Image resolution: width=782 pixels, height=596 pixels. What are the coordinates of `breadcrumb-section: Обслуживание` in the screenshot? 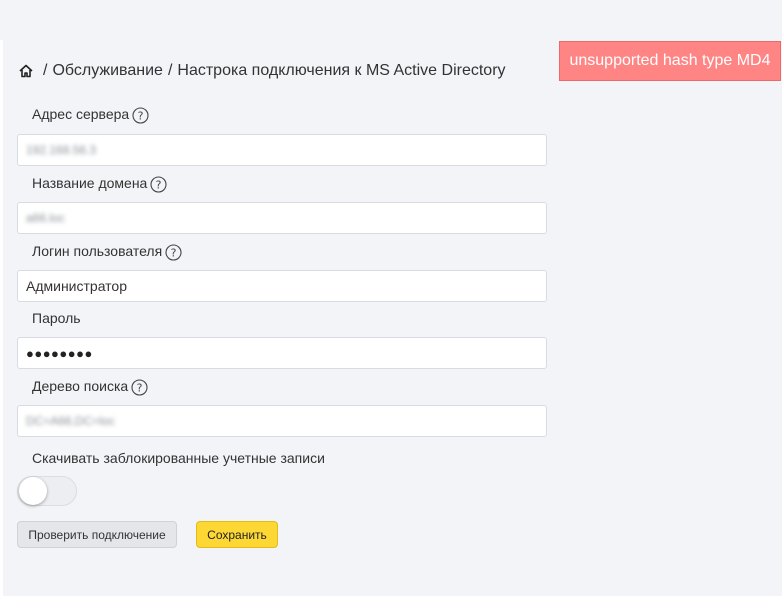 It's located at (107, 71).